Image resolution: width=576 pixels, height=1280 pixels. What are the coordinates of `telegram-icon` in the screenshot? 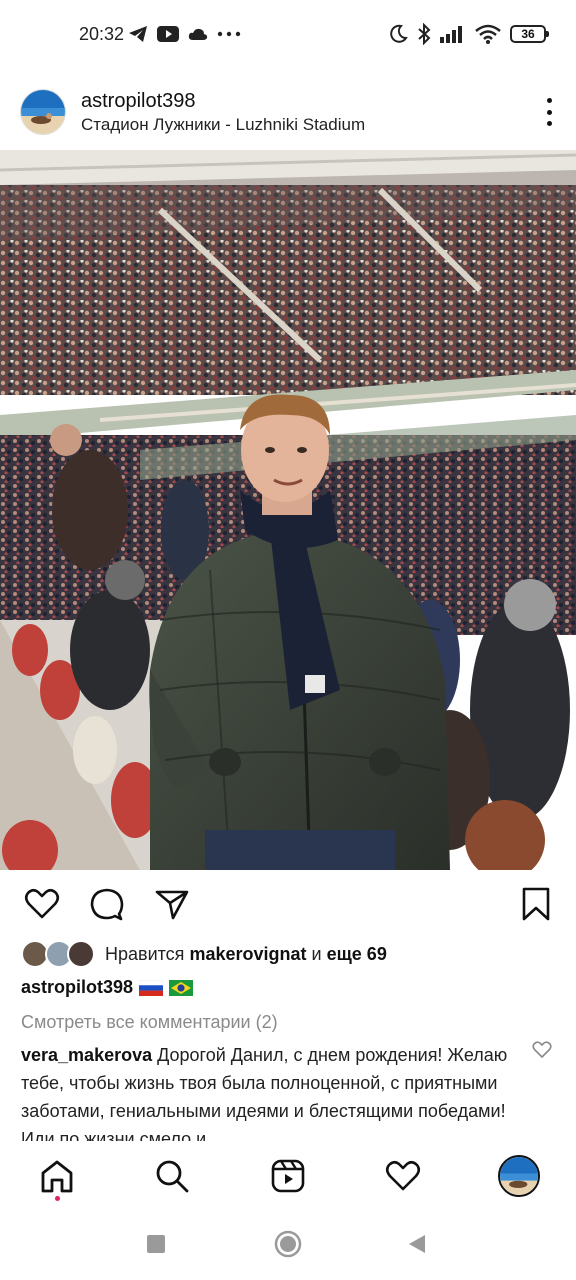 It's located at (138, 34).